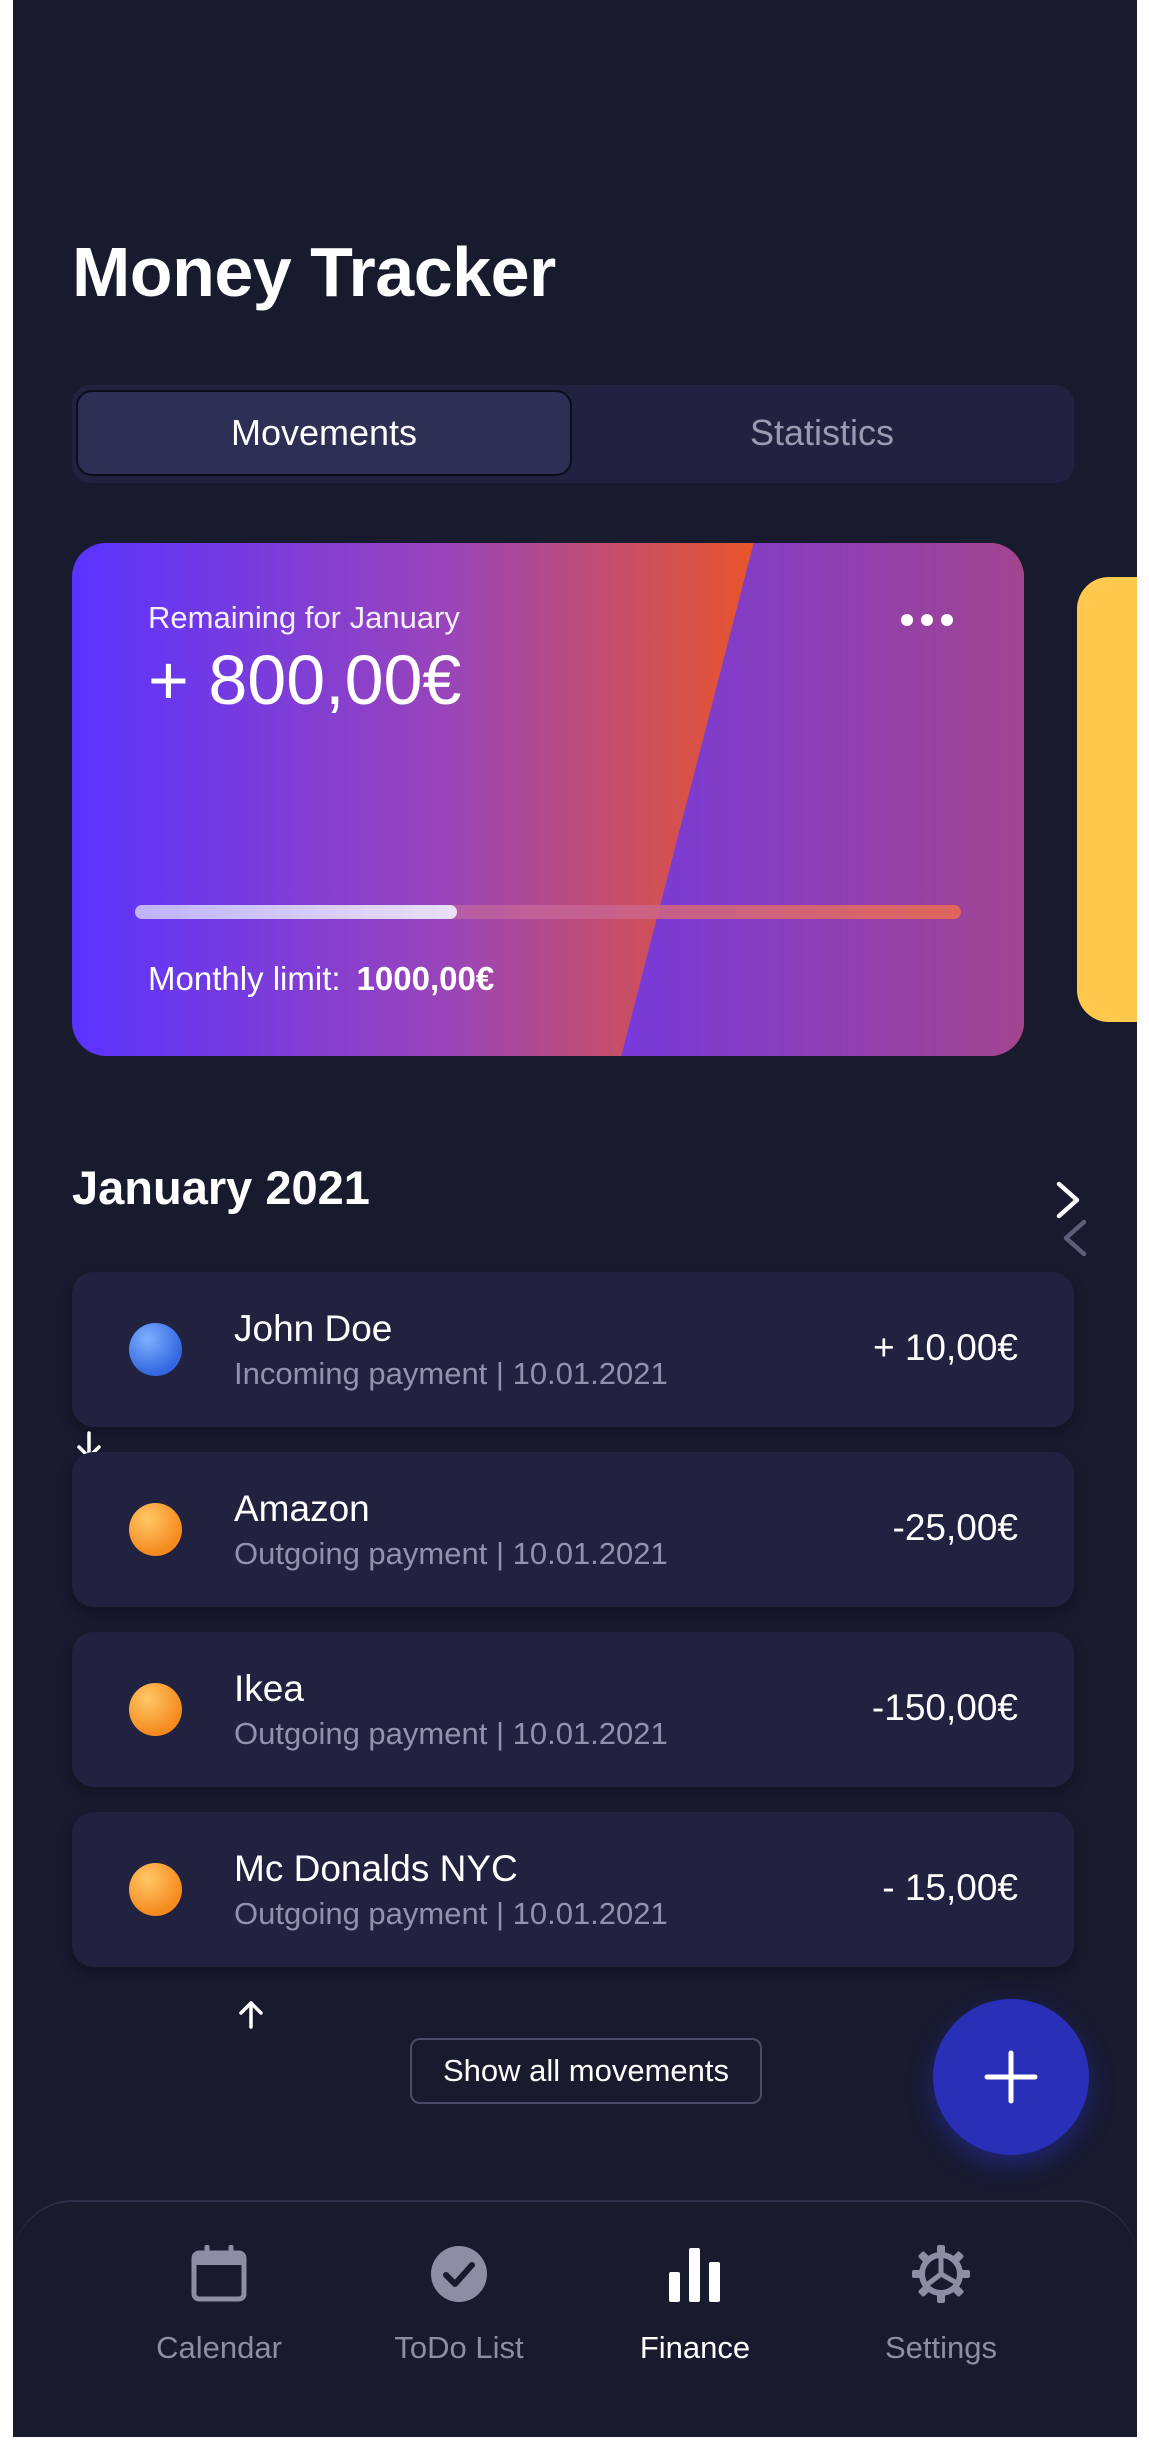 This screenshot has height=2460, width=1149. I want to click on transaction-amount: + 10,00€, so click(945, 1347).